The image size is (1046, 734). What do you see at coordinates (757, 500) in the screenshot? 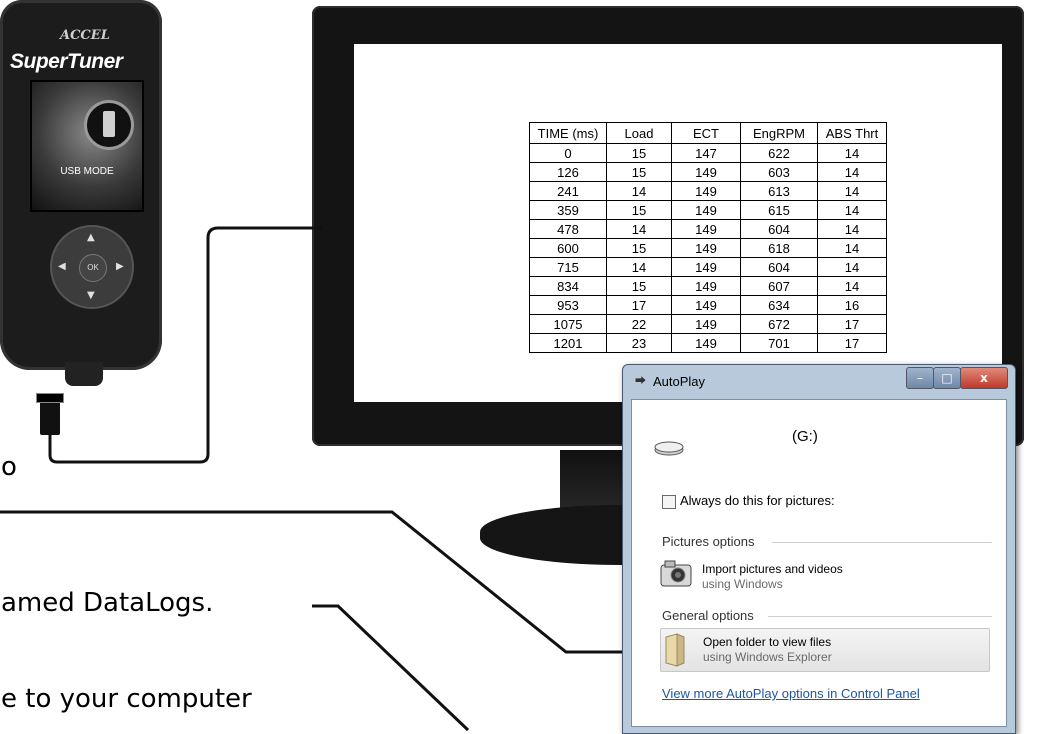
I see `always-do-this-label: Always do this for pictures:` at bounding box center [757, 500].